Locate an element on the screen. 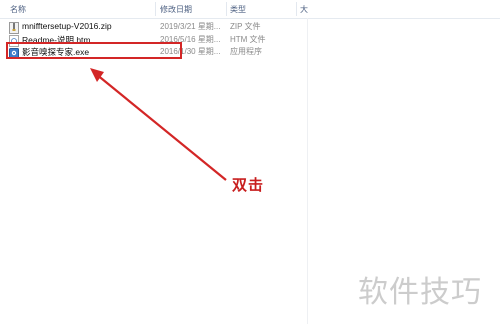  watermark: 软件技巧 is located at coordinates (426, 288).